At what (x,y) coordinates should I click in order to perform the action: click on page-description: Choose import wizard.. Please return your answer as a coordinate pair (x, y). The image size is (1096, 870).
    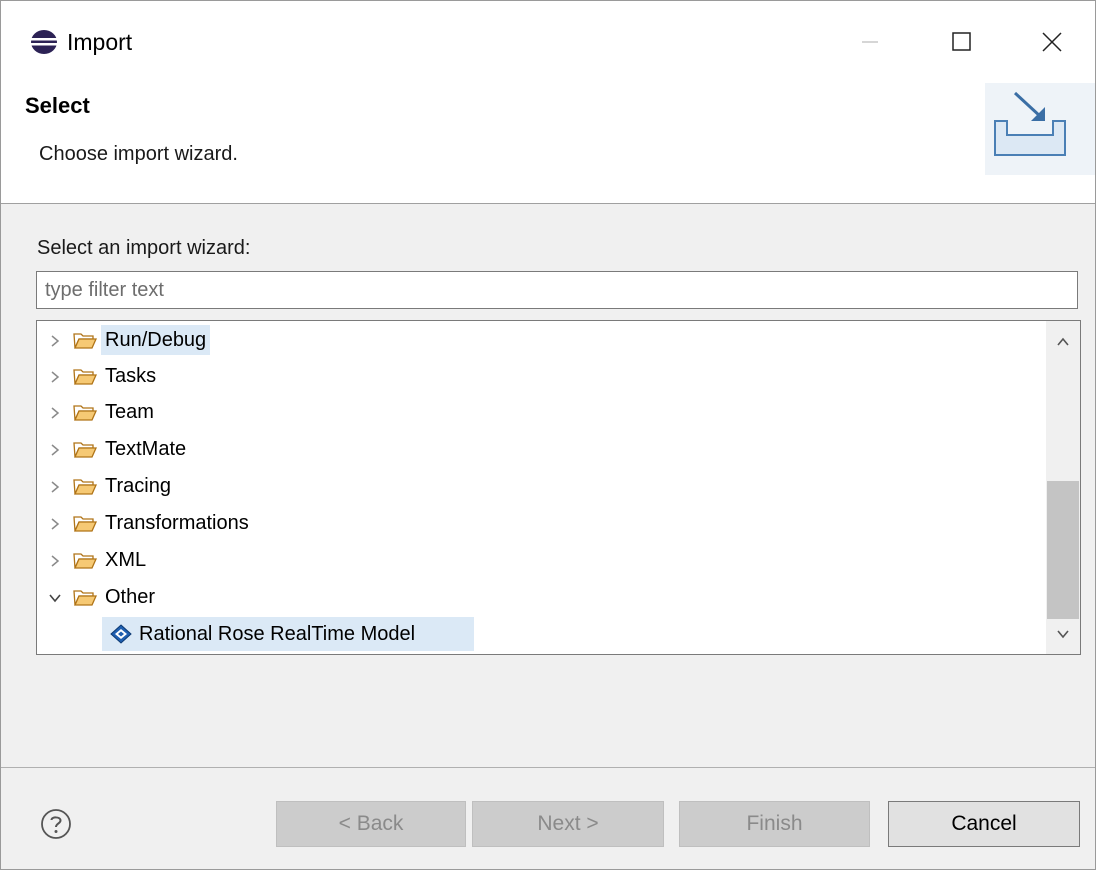
    Looking at the image, I should click on (138, 154).